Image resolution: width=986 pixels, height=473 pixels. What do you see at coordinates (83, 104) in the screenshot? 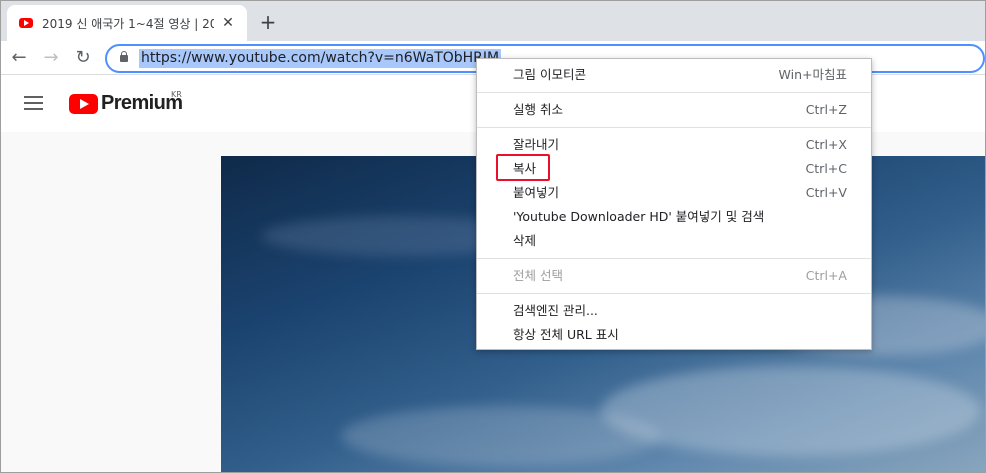
I see `youtube-logo-icon` at bounding box center [83, 104].